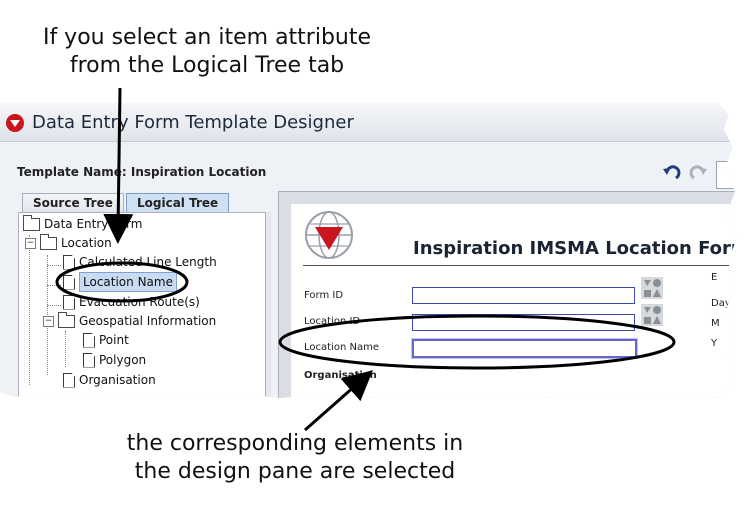 The height and width of the screenshot is (514, 756). I want to click on tree-item-evacuation-route: Evacuation Route(s), so click(131, 302).